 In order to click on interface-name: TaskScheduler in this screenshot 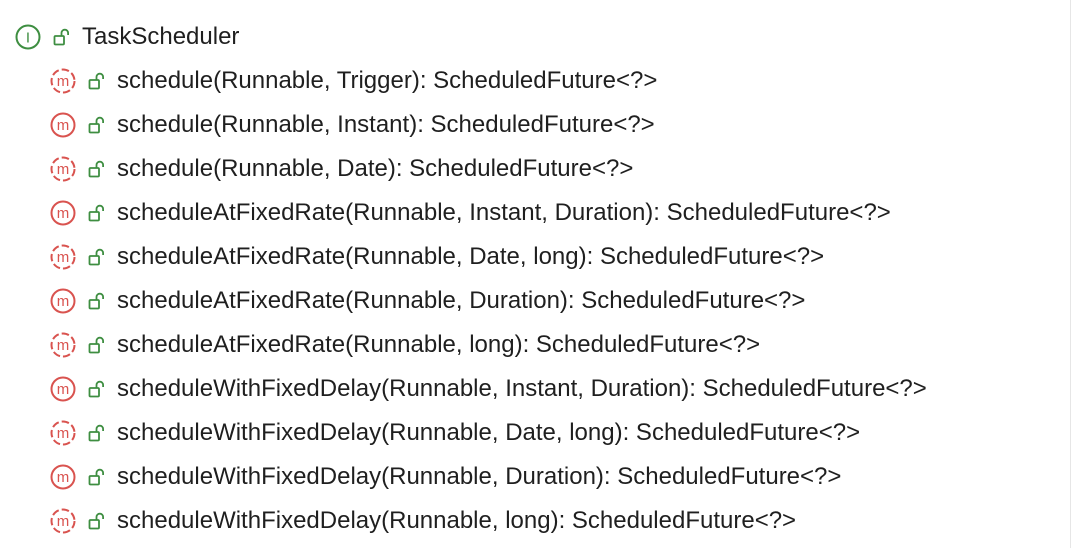, I will do `click(161, 36)`.